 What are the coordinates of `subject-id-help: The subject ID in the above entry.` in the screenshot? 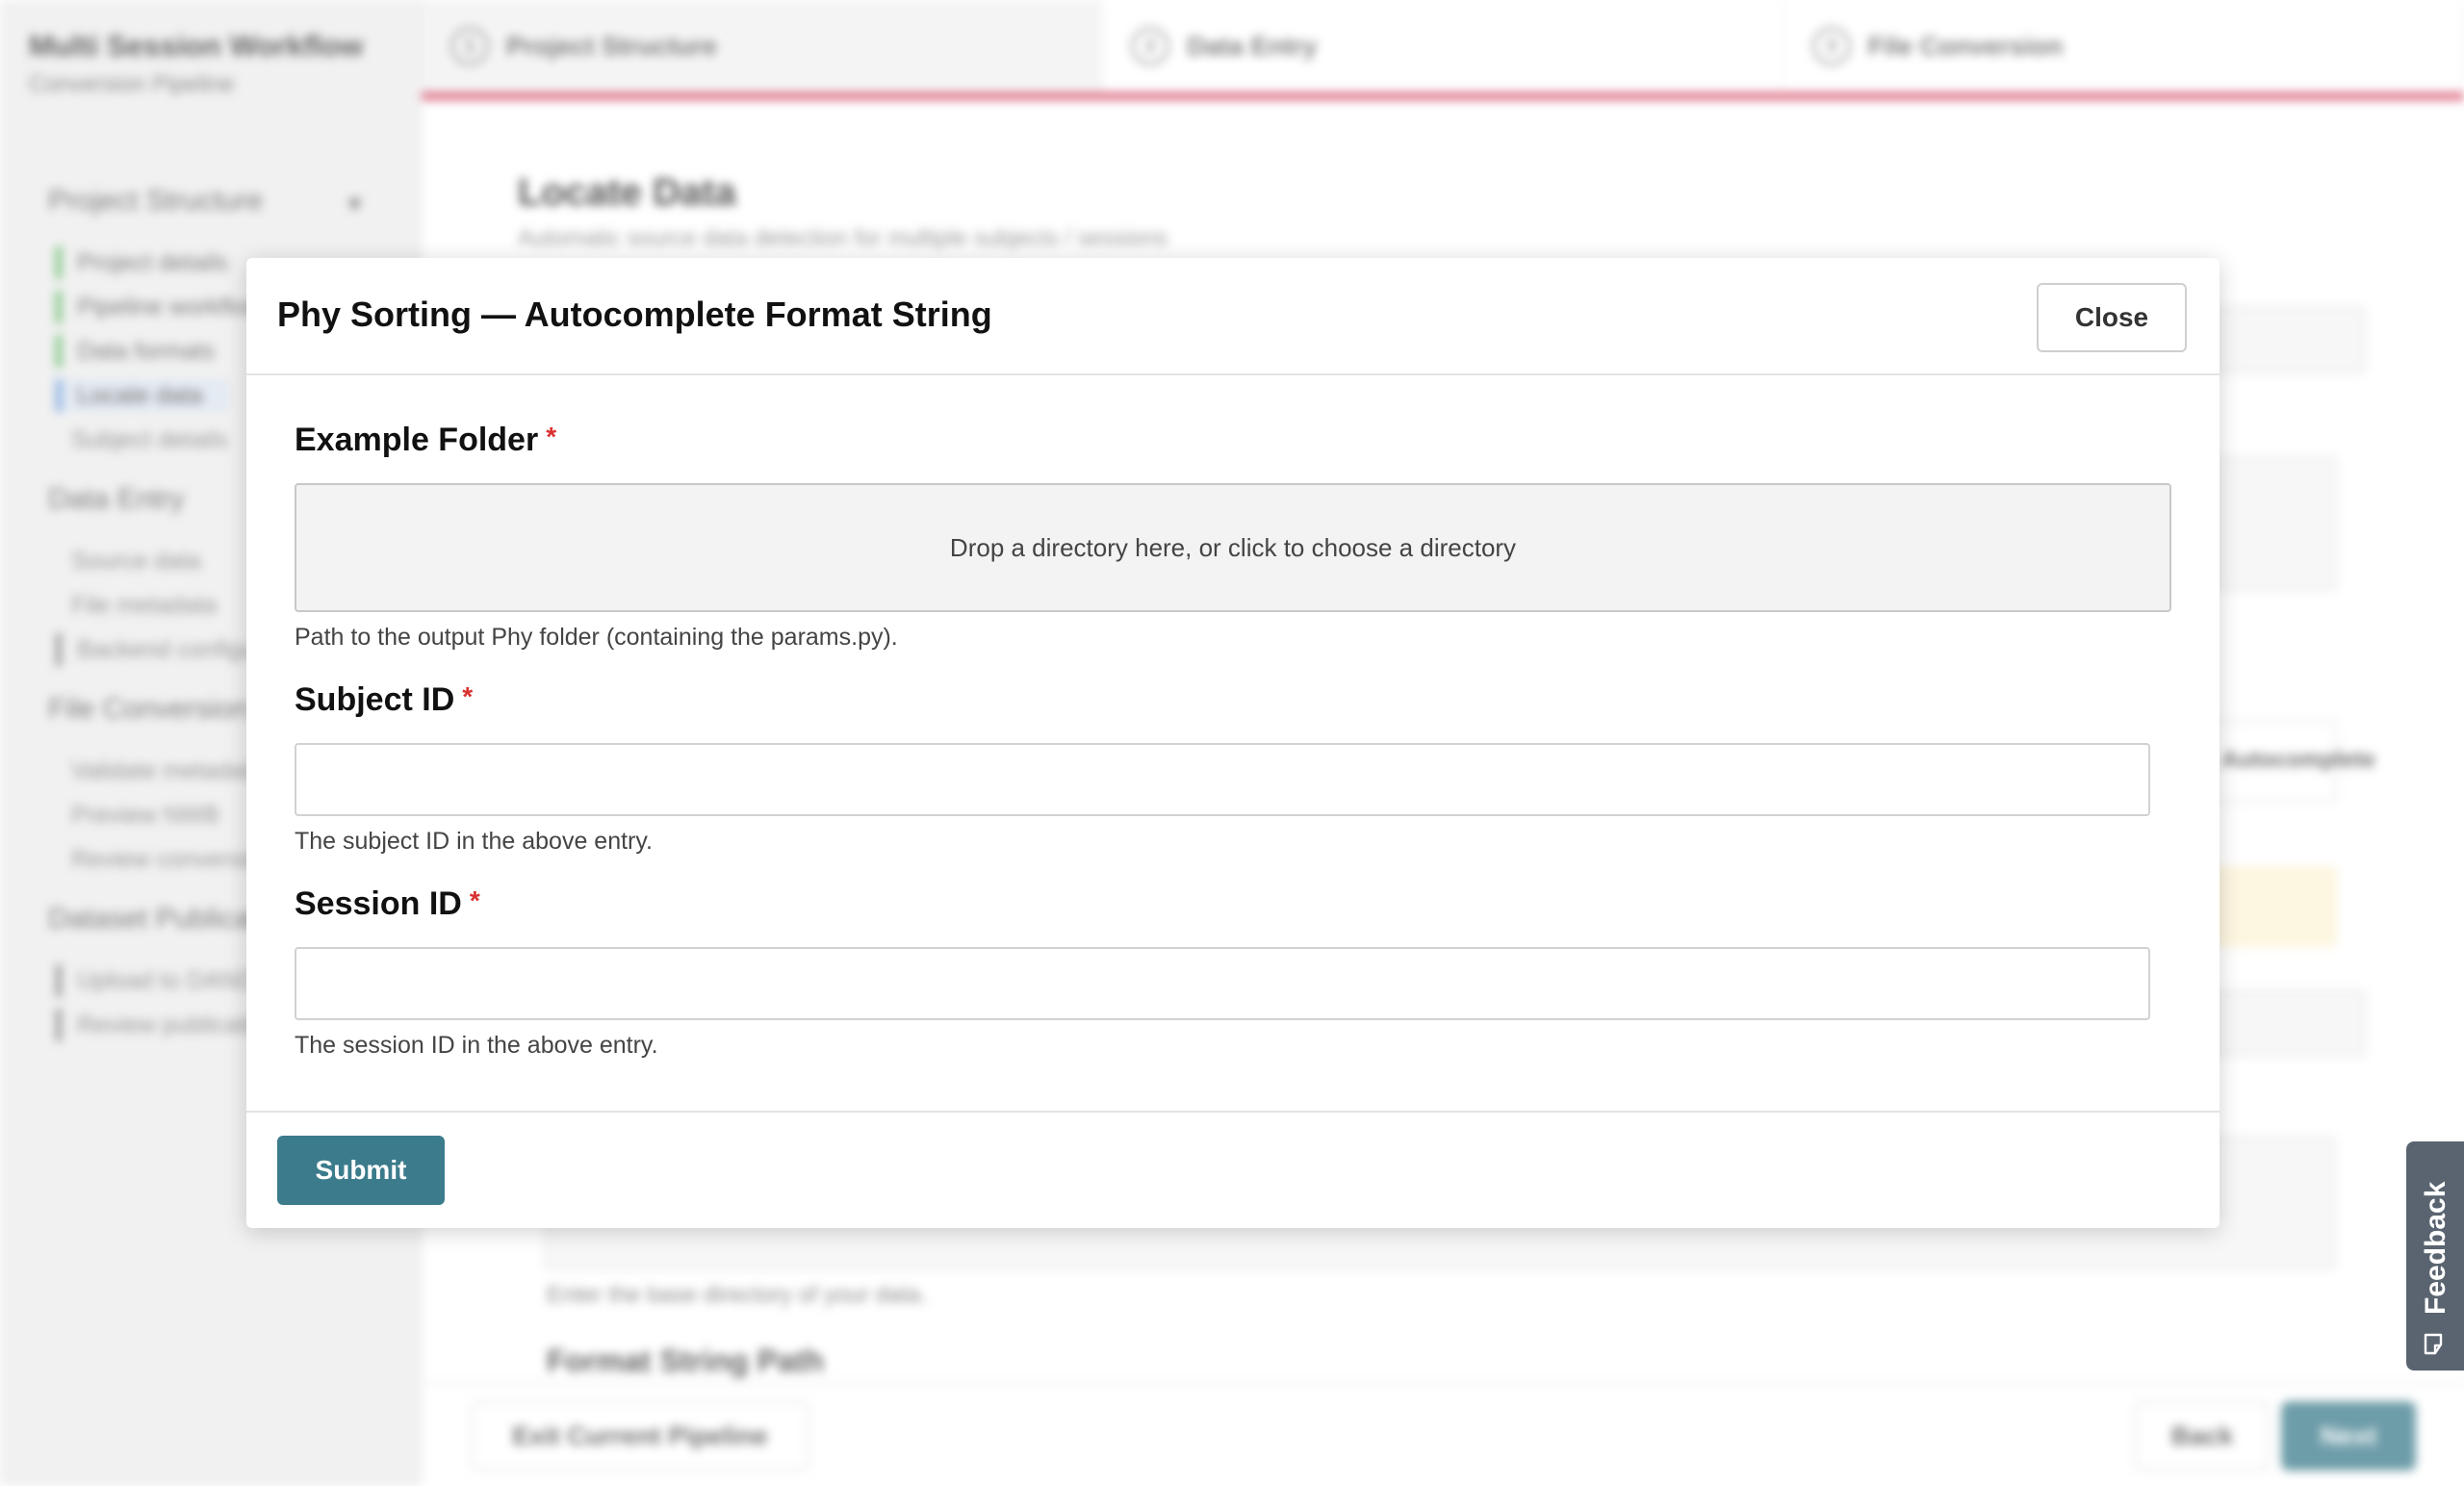 It's located at (474, 842).